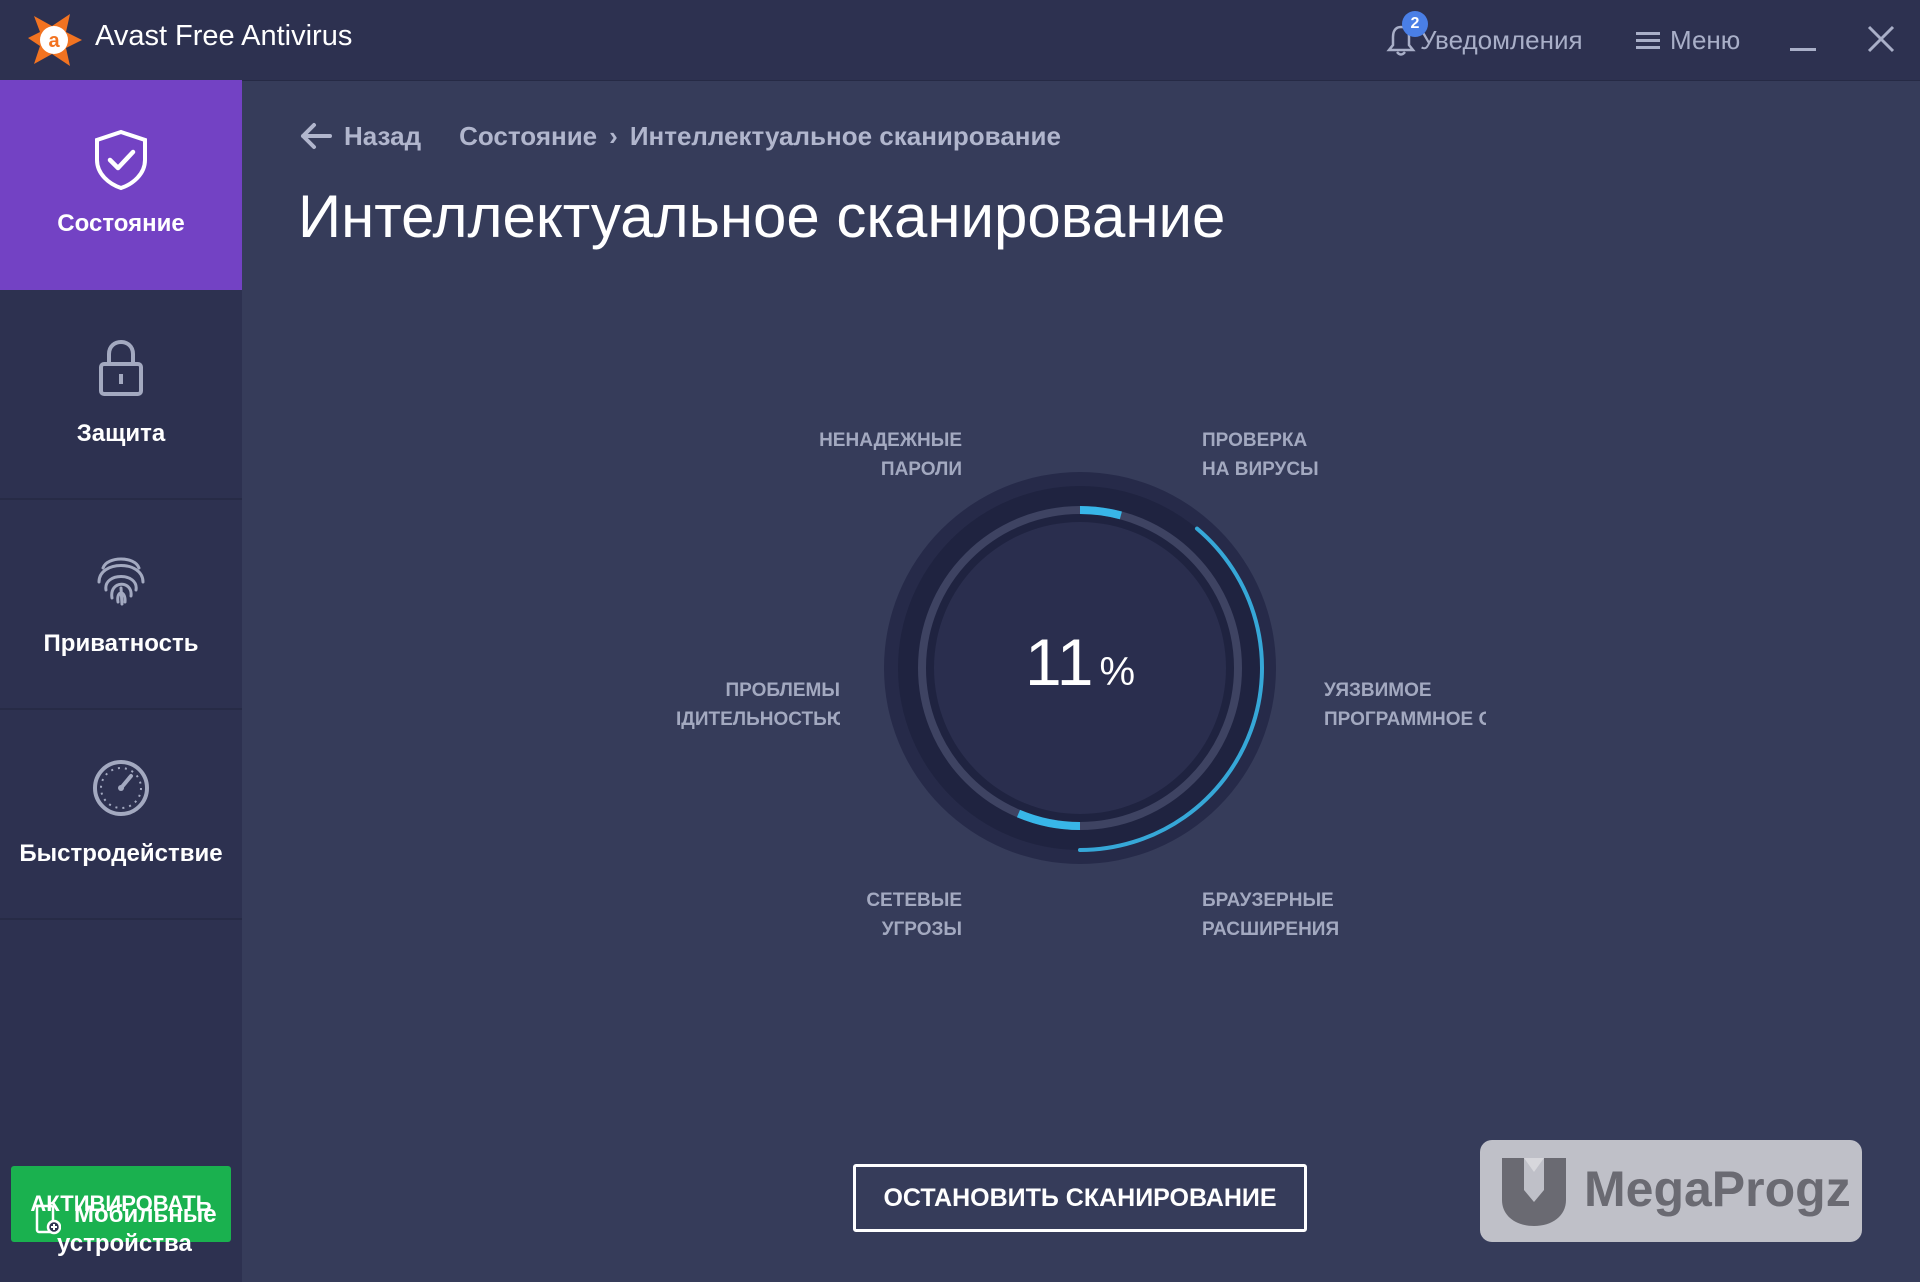 This screenshot has height=1282, width=1920. I want to click on category-line: ІДИТЕЛЬНОСТЬЮ, so click(758, 719).